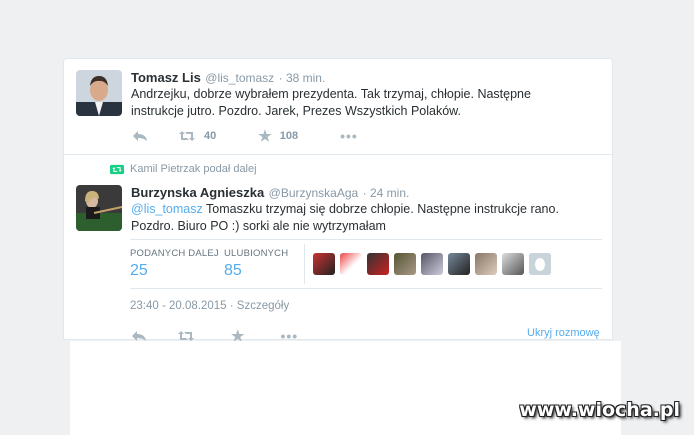  I want to click on tweet-timestamp: 23:40 - 20.08.2015, so click(178, 306).